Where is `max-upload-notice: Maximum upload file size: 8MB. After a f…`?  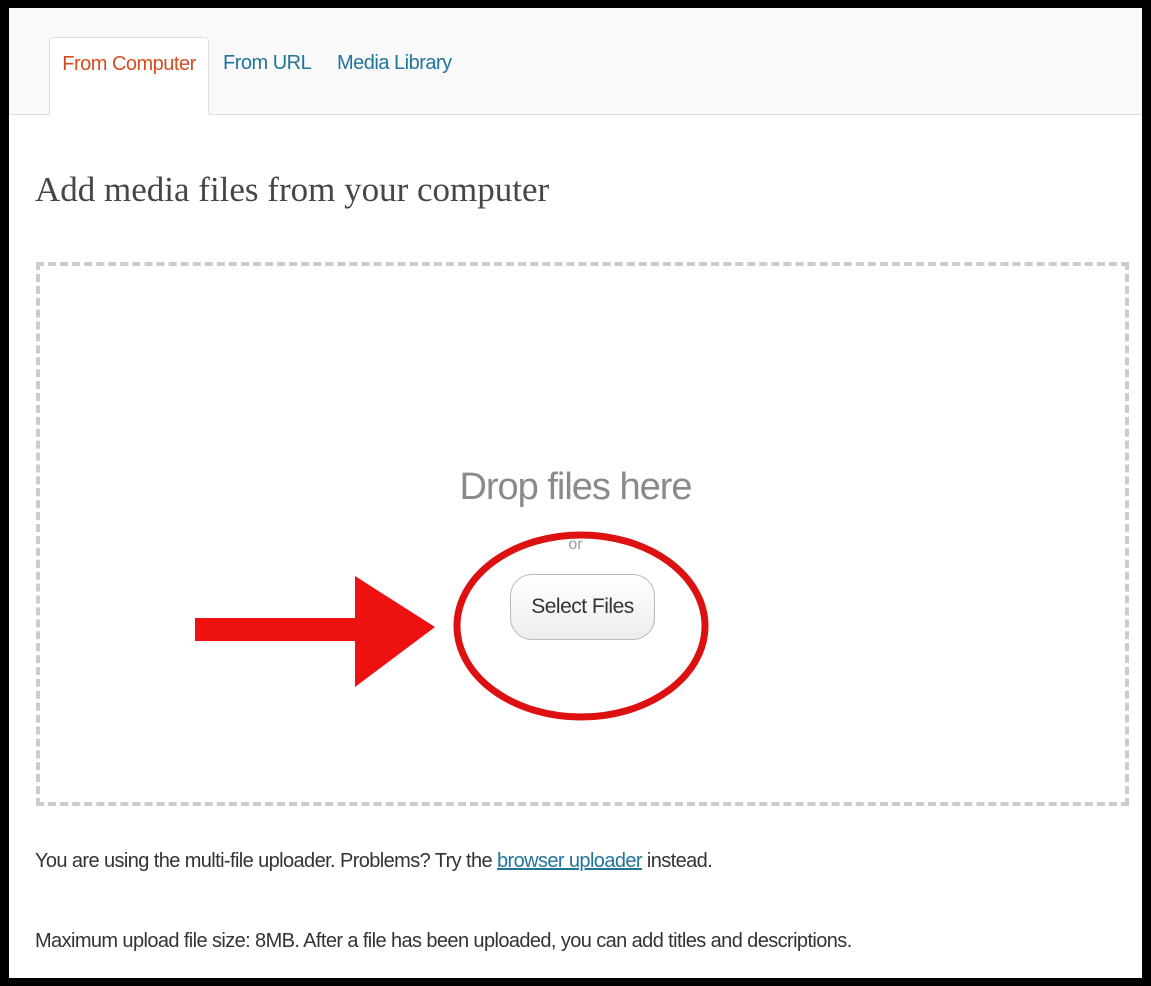
max-upload-notice: Maximum upload file size: 8MB. After a f… is located at coordinates (443, 941).